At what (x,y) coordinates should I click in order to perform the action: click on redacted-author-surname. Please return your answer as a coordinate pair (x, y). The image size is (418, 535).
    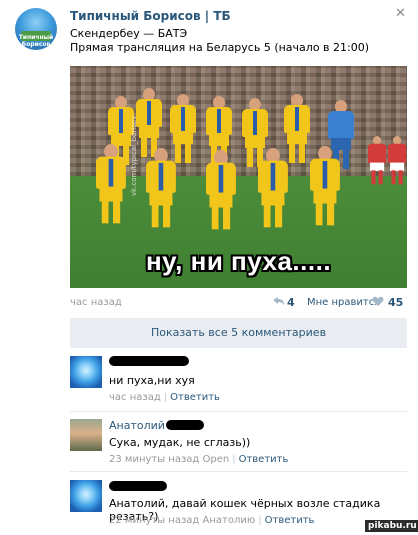
    Looking at the image, I should click on (185, 425).